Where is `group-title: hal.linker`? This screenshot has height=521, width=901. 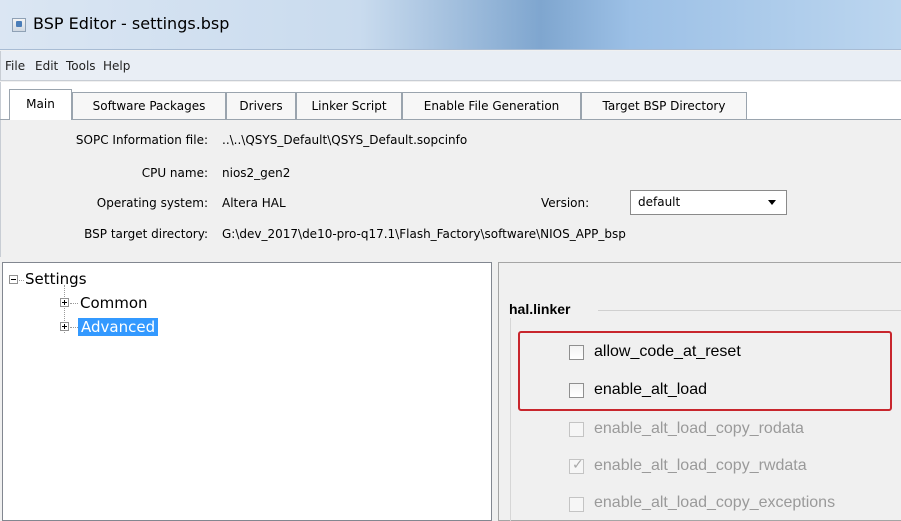 group-title: hal.linker is located at coordinates (540, 309).